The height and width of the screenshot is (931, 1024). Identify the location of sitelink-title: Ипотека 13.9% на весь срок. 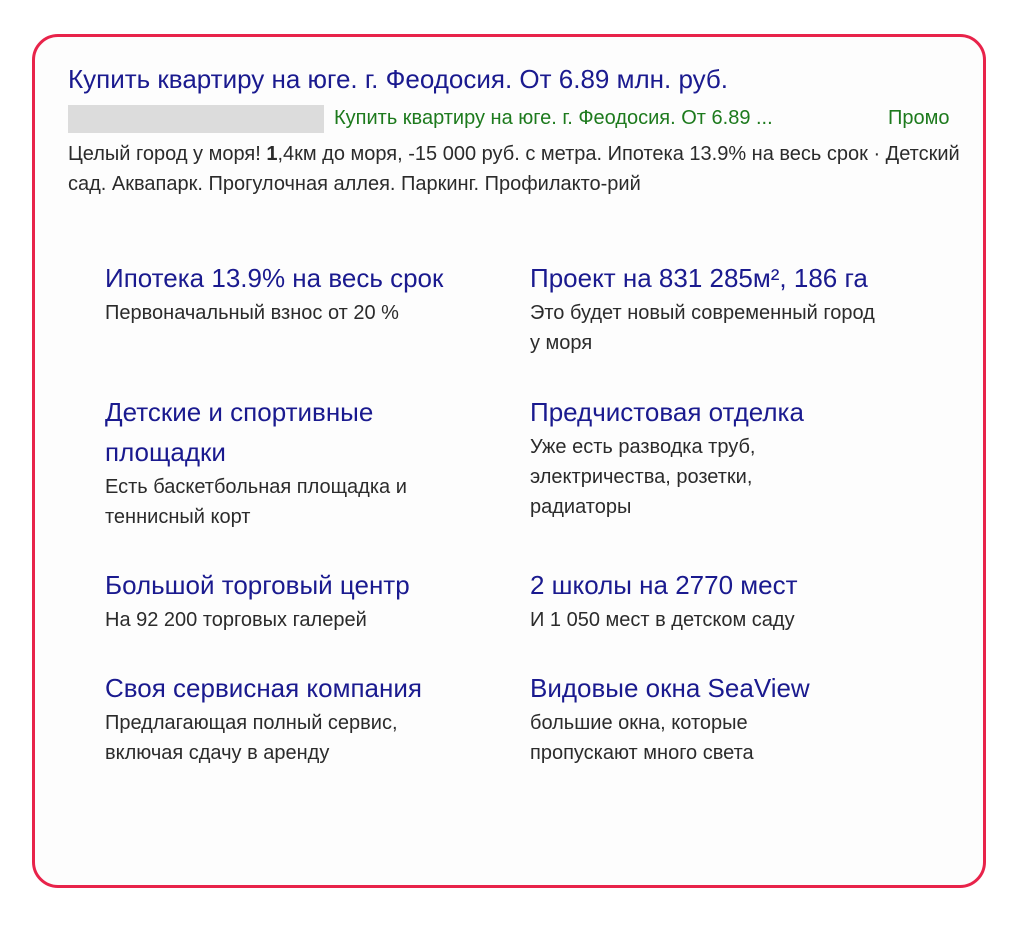
(310, 278).